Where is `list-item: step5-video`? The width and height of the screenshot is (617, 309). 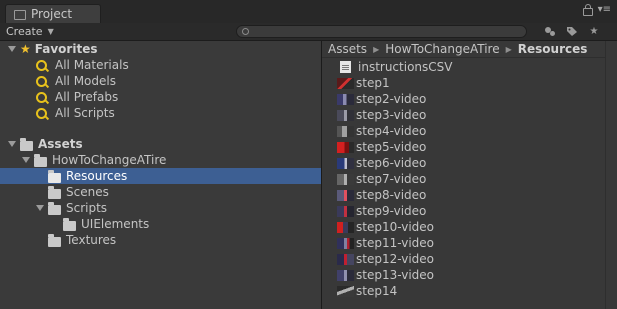
list-item: step5-video is located at coordinates (381, 147).